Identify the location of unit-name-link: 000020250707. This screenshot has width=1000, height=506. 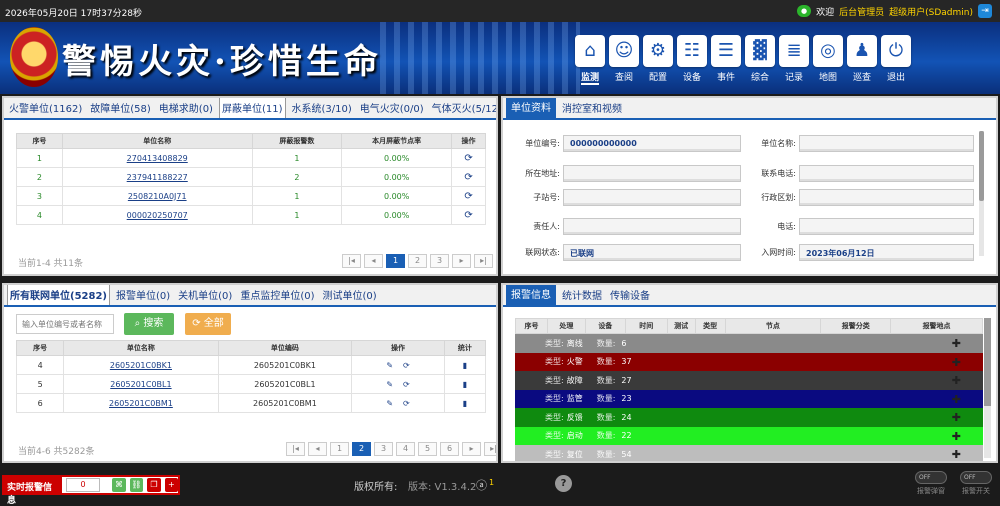
(157, 215).